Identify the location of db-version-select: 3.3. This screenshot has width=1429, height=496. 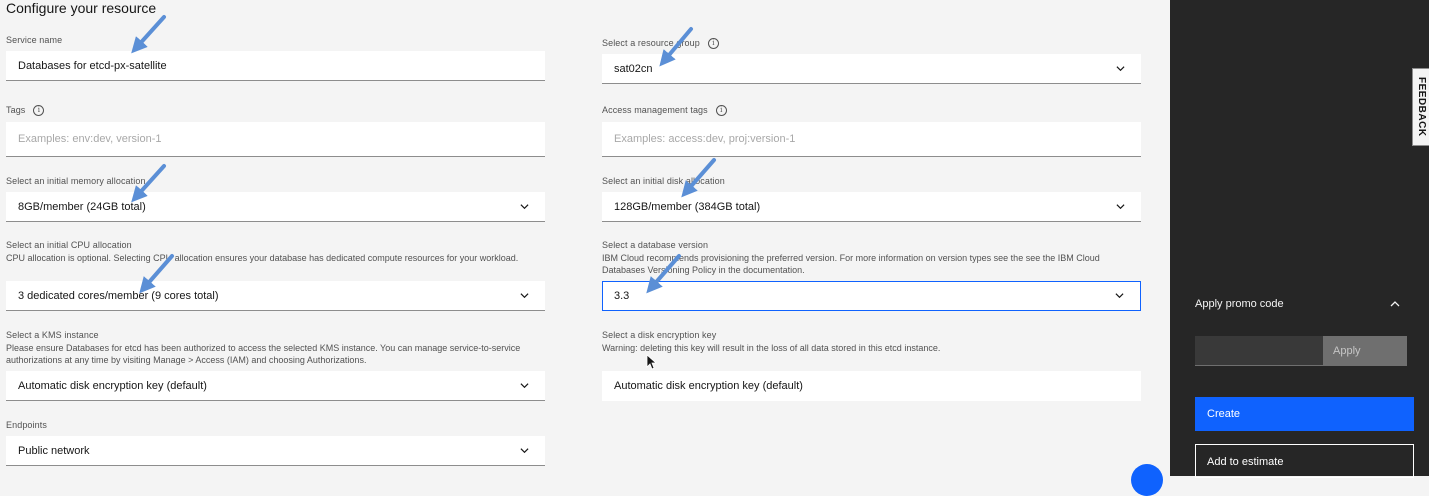
(871, 296).